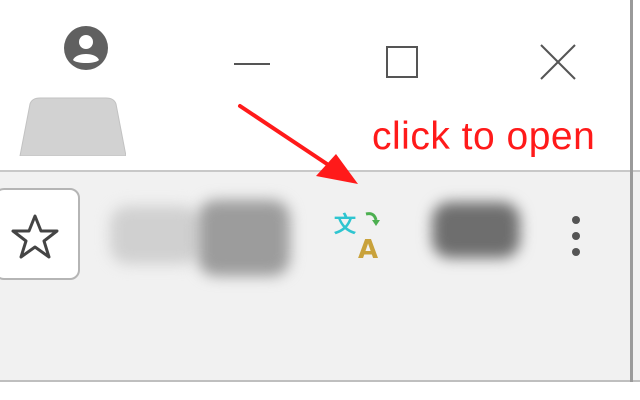  I want to click on minimize-button, so click(252, 64).